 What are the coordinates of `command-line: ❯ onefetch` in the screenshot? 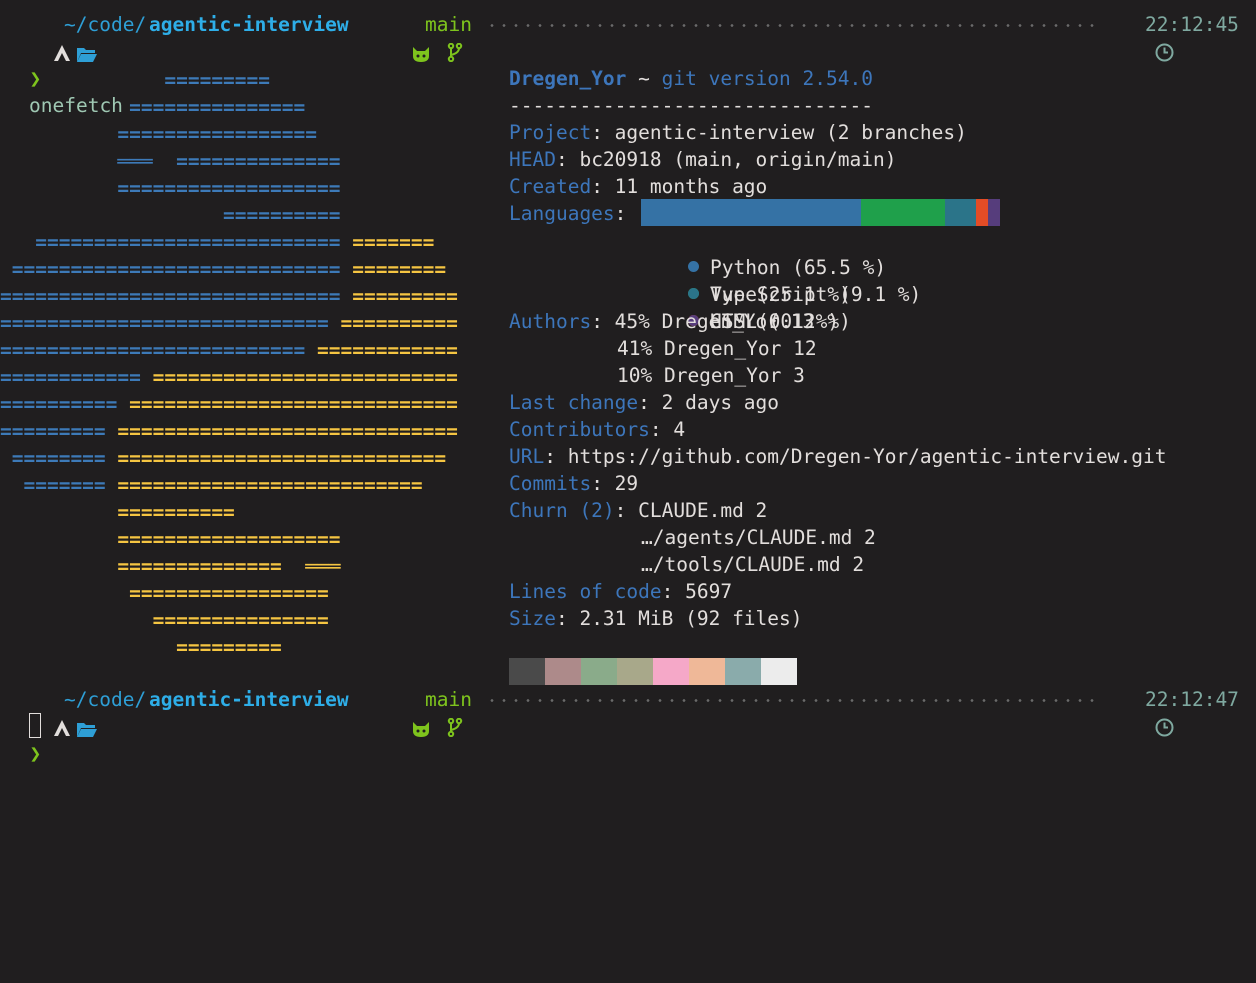 It's located at (64, 77).